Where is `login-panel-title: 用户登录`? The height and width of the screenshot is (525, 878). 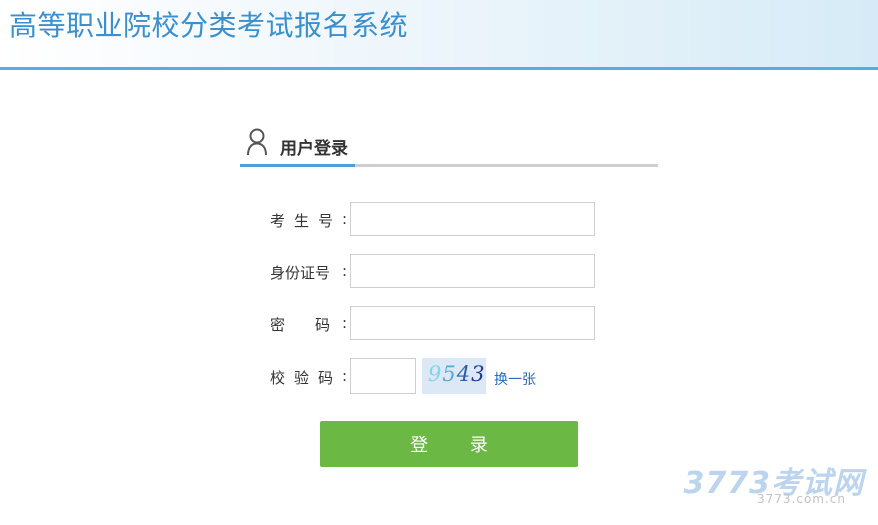 login-panel-title: 用户登录 is located at coordinates (314, 149).